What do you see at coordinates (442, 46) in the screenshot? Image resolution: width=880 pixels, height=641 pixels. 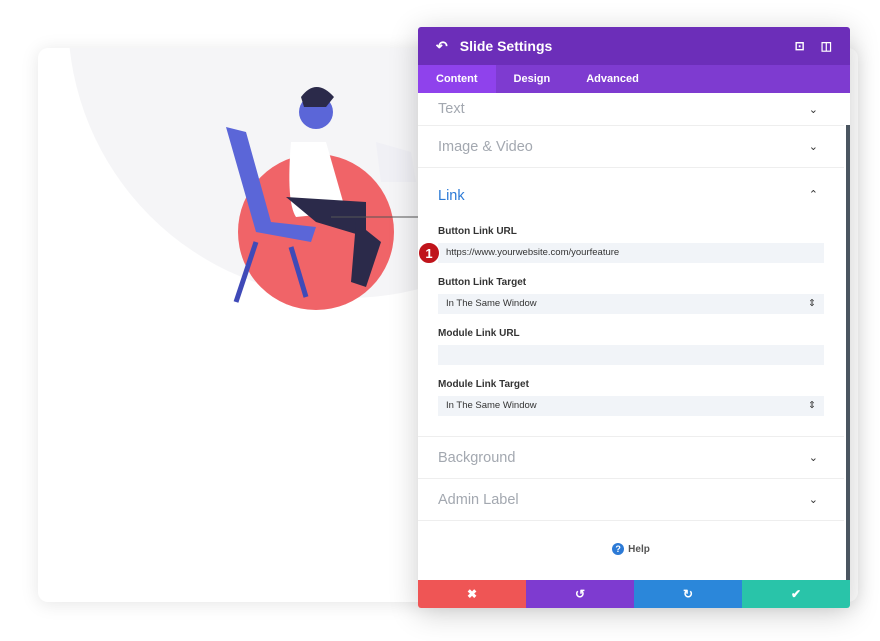 I see `back-arrow-icon: ↶` at bounding box center [442, 46].